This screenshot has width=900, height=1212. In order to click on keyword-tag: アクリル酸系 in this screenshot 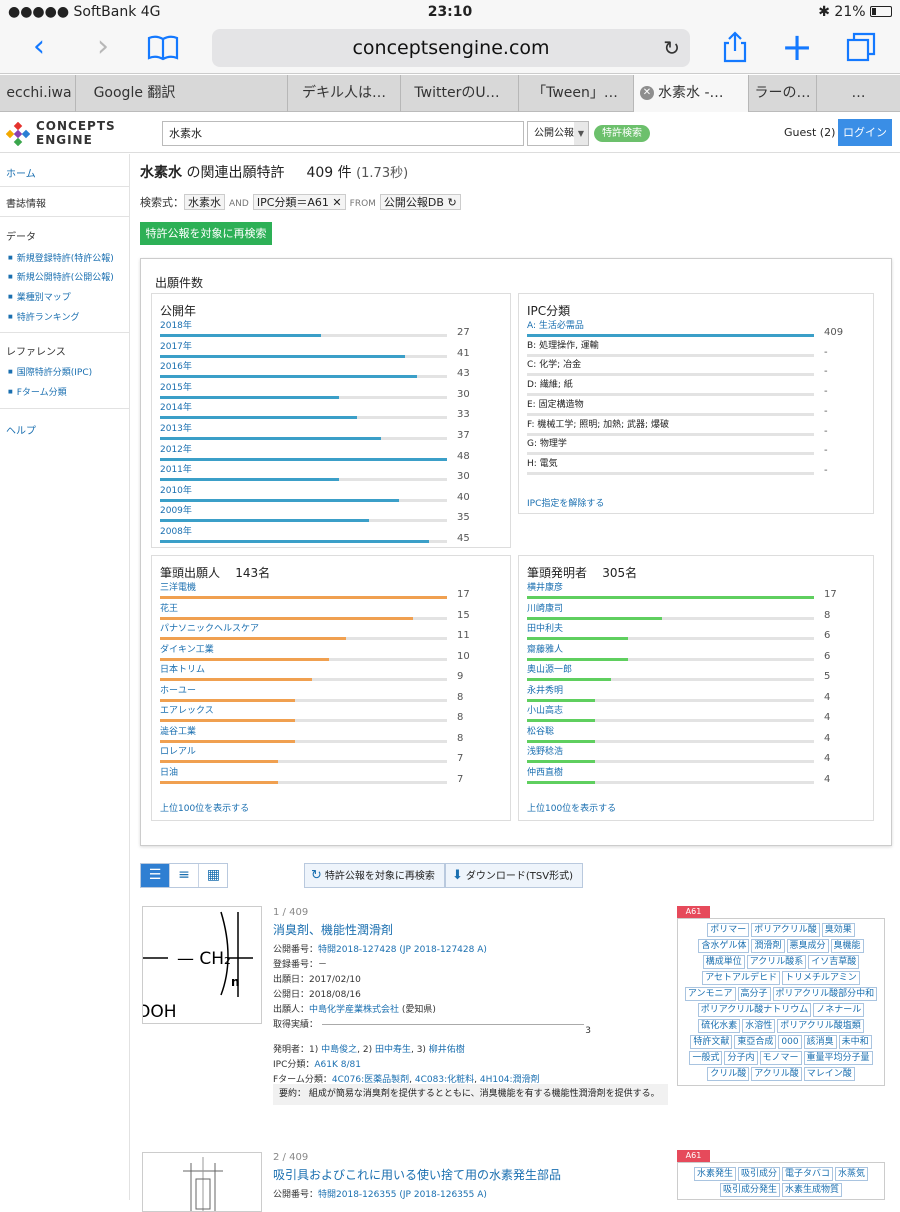, I will do `click(776, 962)`.